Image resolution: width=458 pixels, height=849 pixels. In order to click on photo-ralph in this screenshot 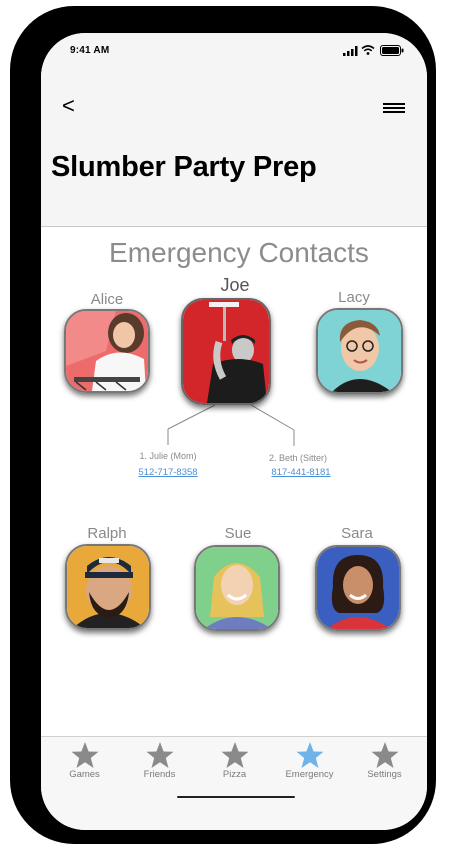, I will do `click(108, 587)`.